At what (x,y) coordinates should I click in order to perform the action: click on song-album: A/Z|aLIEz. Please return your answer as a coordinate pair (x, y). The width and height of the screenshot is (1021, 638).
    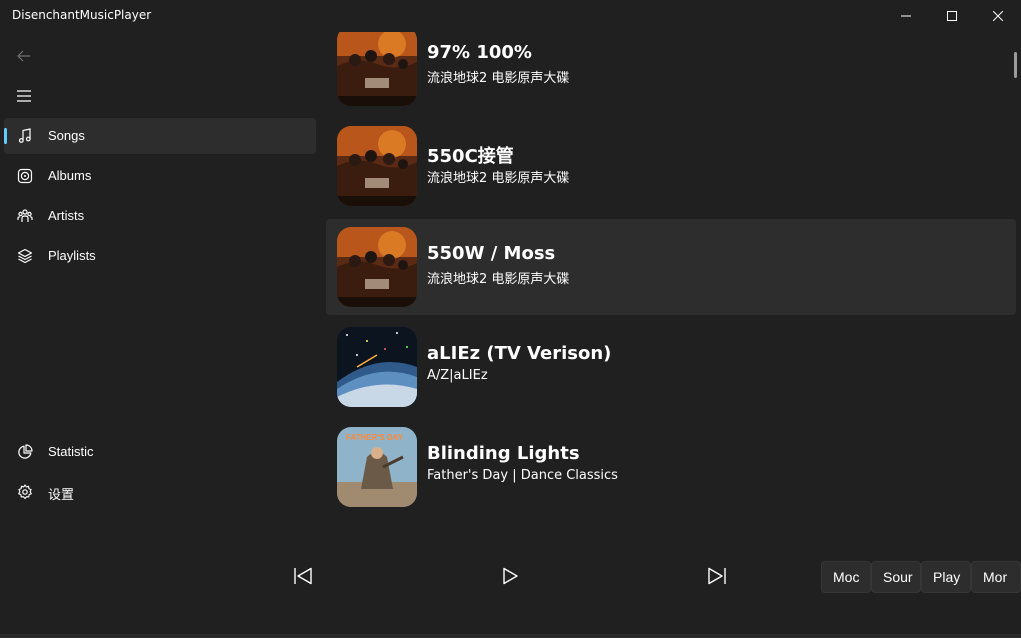
    Looking at the image, I should click on (457, 375).